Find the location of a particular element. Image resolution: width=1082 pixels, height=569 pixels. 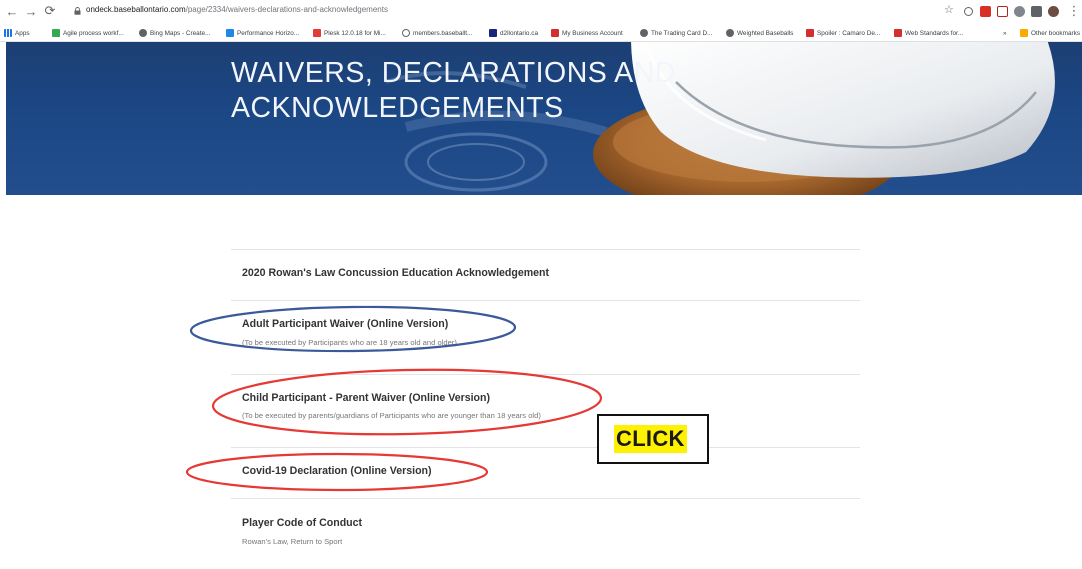

windows-logo-icon is located at coordinates (56, 33).